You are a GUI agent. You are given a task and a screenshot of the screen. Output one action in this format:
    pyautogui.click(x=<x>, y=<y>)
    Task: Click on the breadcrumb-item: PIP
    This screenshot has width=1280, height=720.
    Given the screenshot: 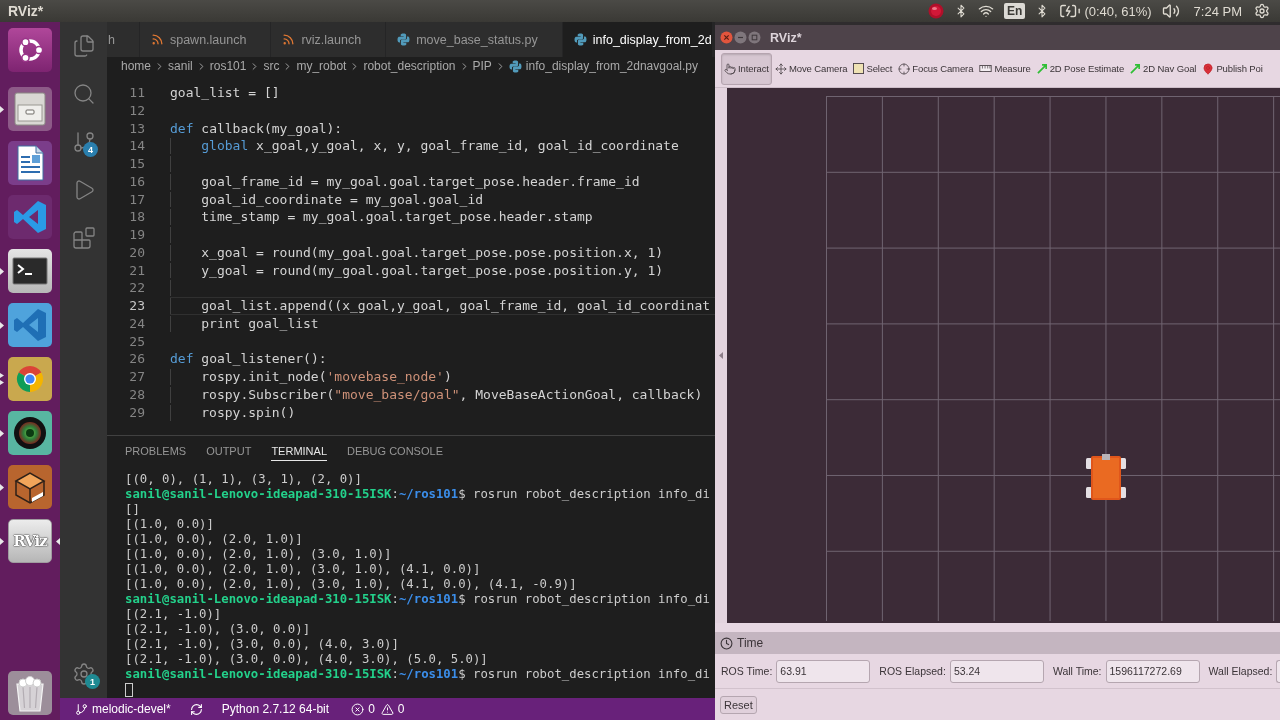 What is the action you would take?
    pyautogui.click(x=482, y=66)
    